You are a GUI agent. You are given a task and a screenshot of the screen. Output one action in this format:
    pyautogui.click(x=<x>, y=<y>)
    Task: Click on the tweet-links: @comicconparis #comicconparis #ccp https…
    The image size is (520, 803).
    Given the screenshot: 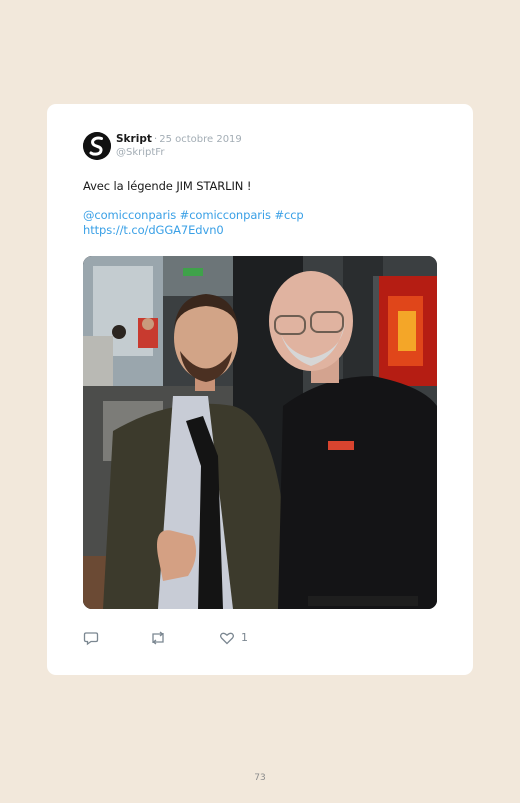 What is the action you would take?
    pyautogui.click(x=193, y=223)
    